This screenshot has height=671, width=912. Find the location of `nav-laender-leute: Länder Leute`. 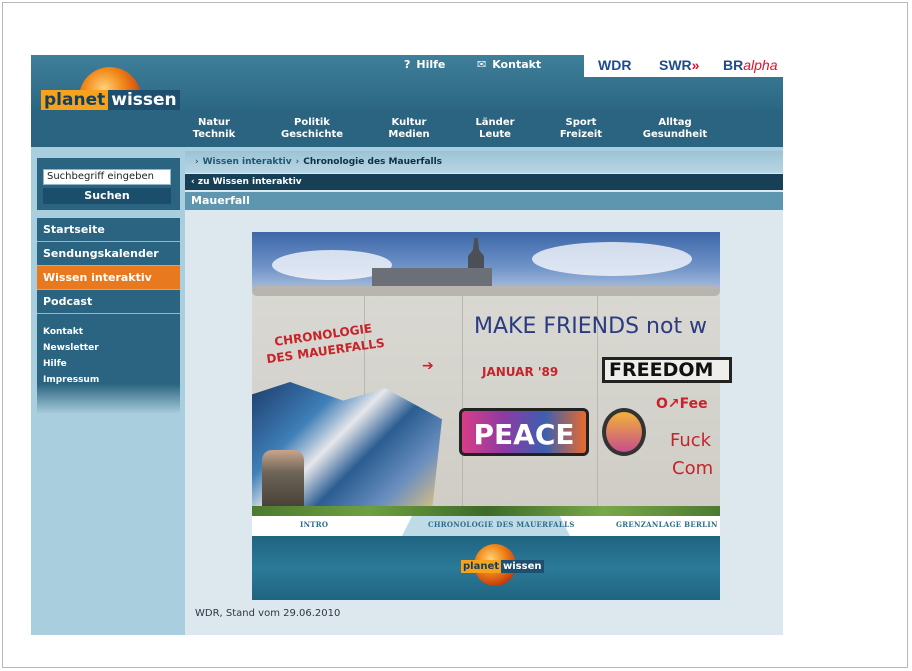

nav-laender-leute: Länder Leute is located at coordinates (495, 129).